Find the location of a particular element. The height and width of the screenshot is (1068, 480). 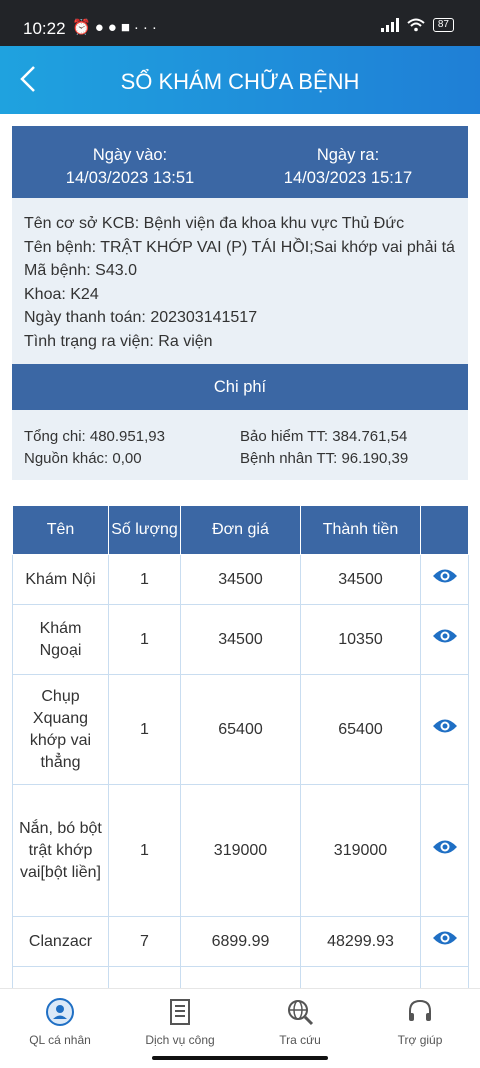

department: Khoa: K24 is located at coordinates (61, 294).